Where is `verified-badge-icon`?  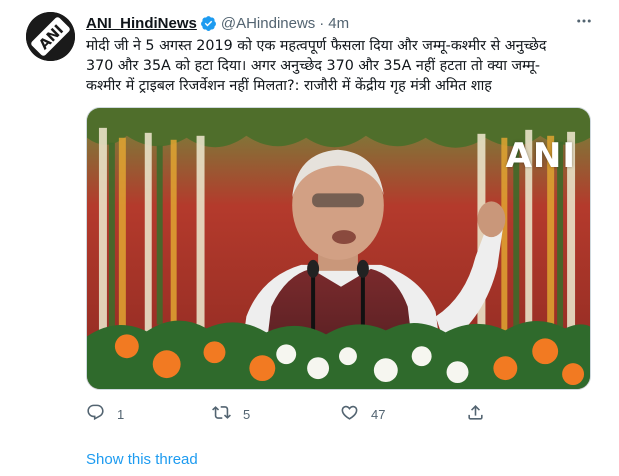 verified-badge-icon is located at coordinates (208, 23).